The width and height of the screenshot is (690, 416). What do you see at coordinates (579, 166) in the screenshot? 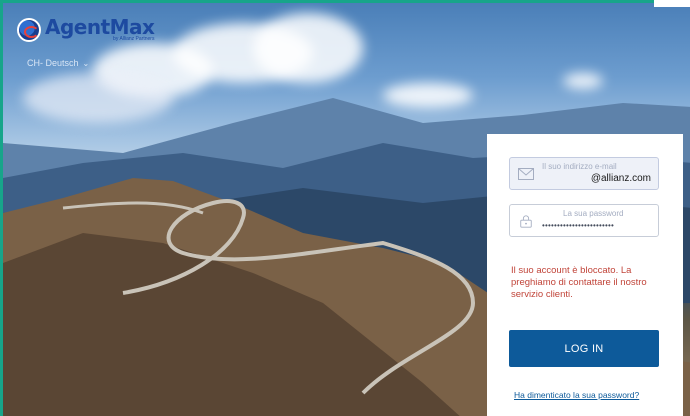
I see `email-label: Il suo indirizzo e-mail` at bounding box center [579, 166].